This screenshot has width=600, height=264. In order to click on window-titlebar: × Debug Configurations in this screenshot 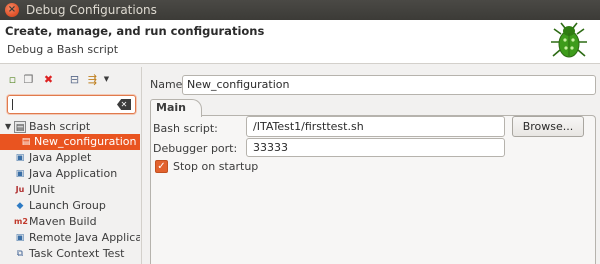, I will do `click(300, 10)`.